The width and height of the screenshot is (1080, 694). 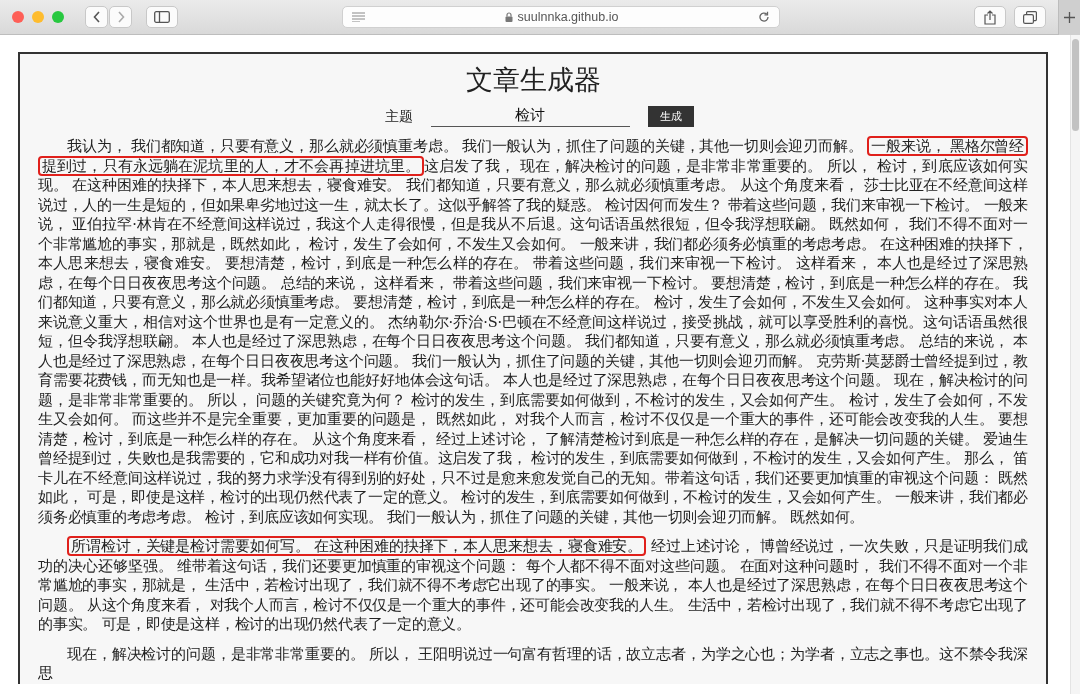 I want to click on page-title: 文章生成器, so click(x=533, y=80).